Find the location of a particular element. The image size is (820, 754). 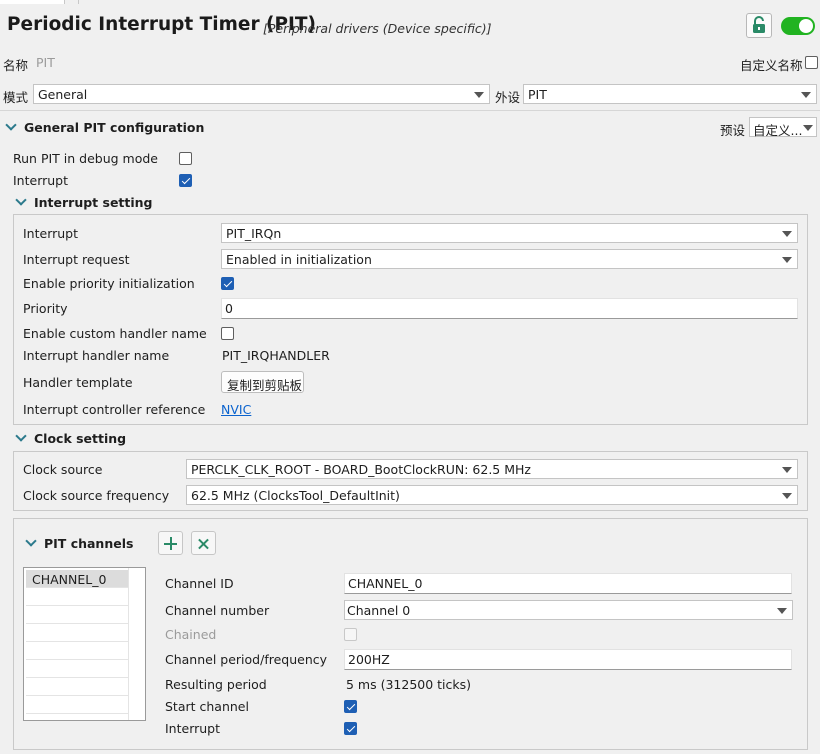

remove-channel-button is located at coordinates (203, 543).